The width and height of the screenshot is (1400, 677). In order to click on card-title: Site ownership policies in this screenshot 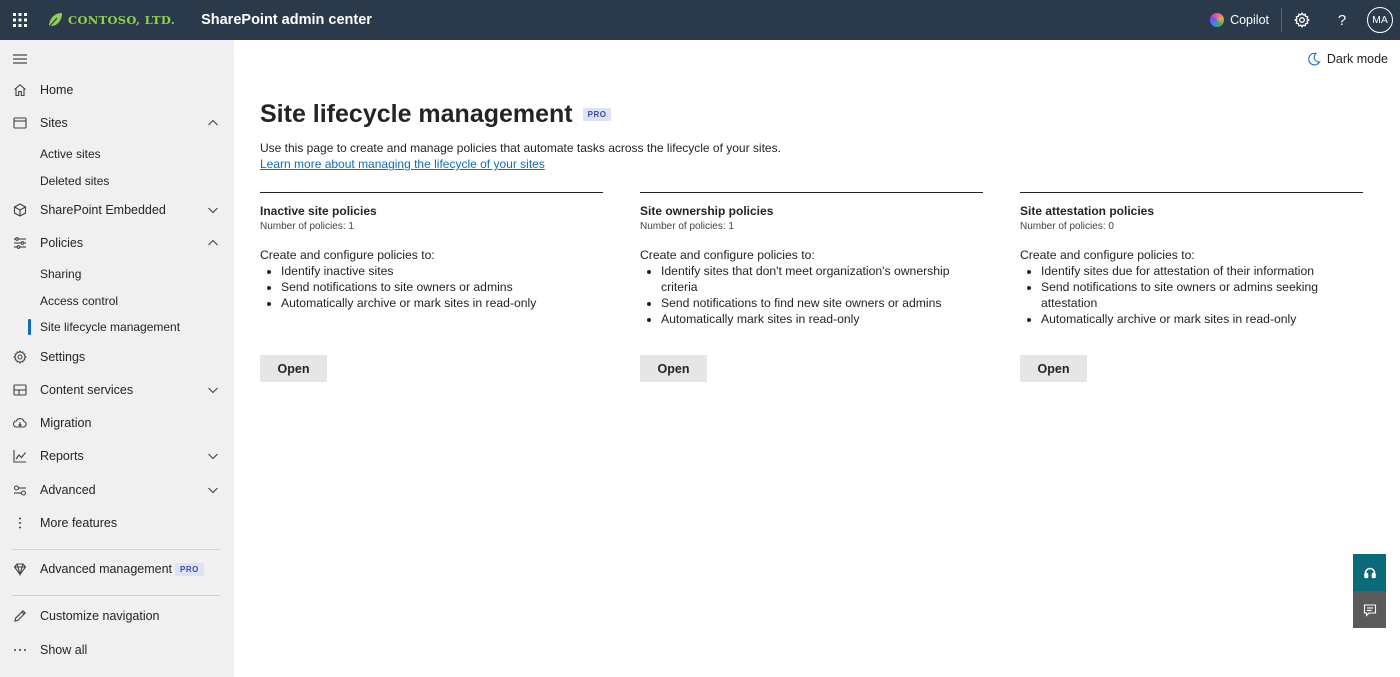, I will do `click(707, 211)`.